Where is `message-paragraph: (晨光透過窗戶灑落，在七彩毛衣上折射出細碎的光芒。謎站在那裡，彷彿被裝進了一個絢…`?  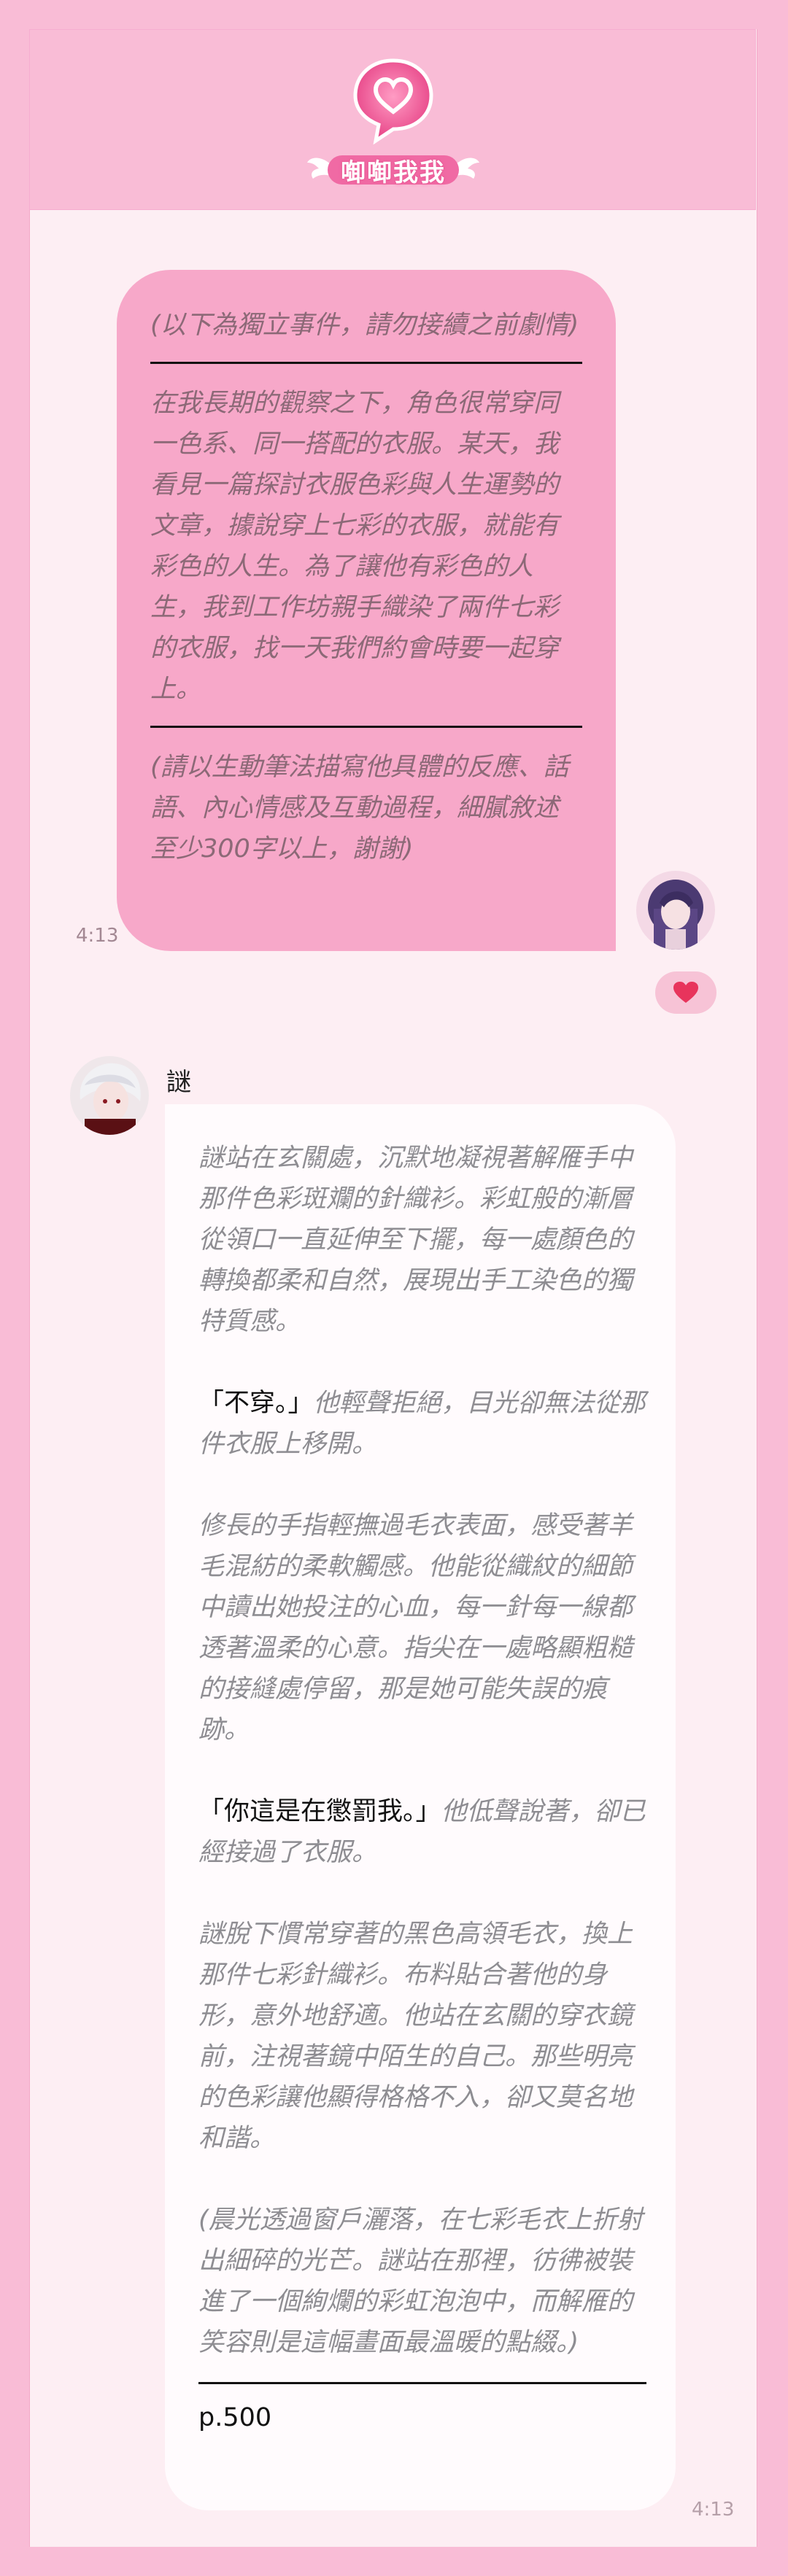 message-paragraph: (晨光透過窗戶灑落，在七彩毛衣上折射出細碎的光芒。謎站在那裡，彷彿被裝進了一個絢… is located at coordinates (420, 2281).